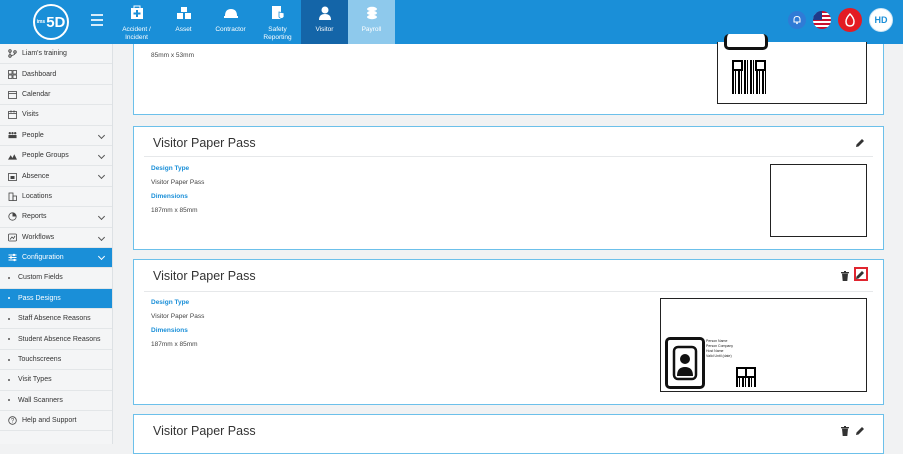 This screenshot has height=454, width=903. What do you see at coordinates (277, 22) in the screenshot?
I see `module-safety-reporting: Safety Reporting` at bounding box center [277, 22].